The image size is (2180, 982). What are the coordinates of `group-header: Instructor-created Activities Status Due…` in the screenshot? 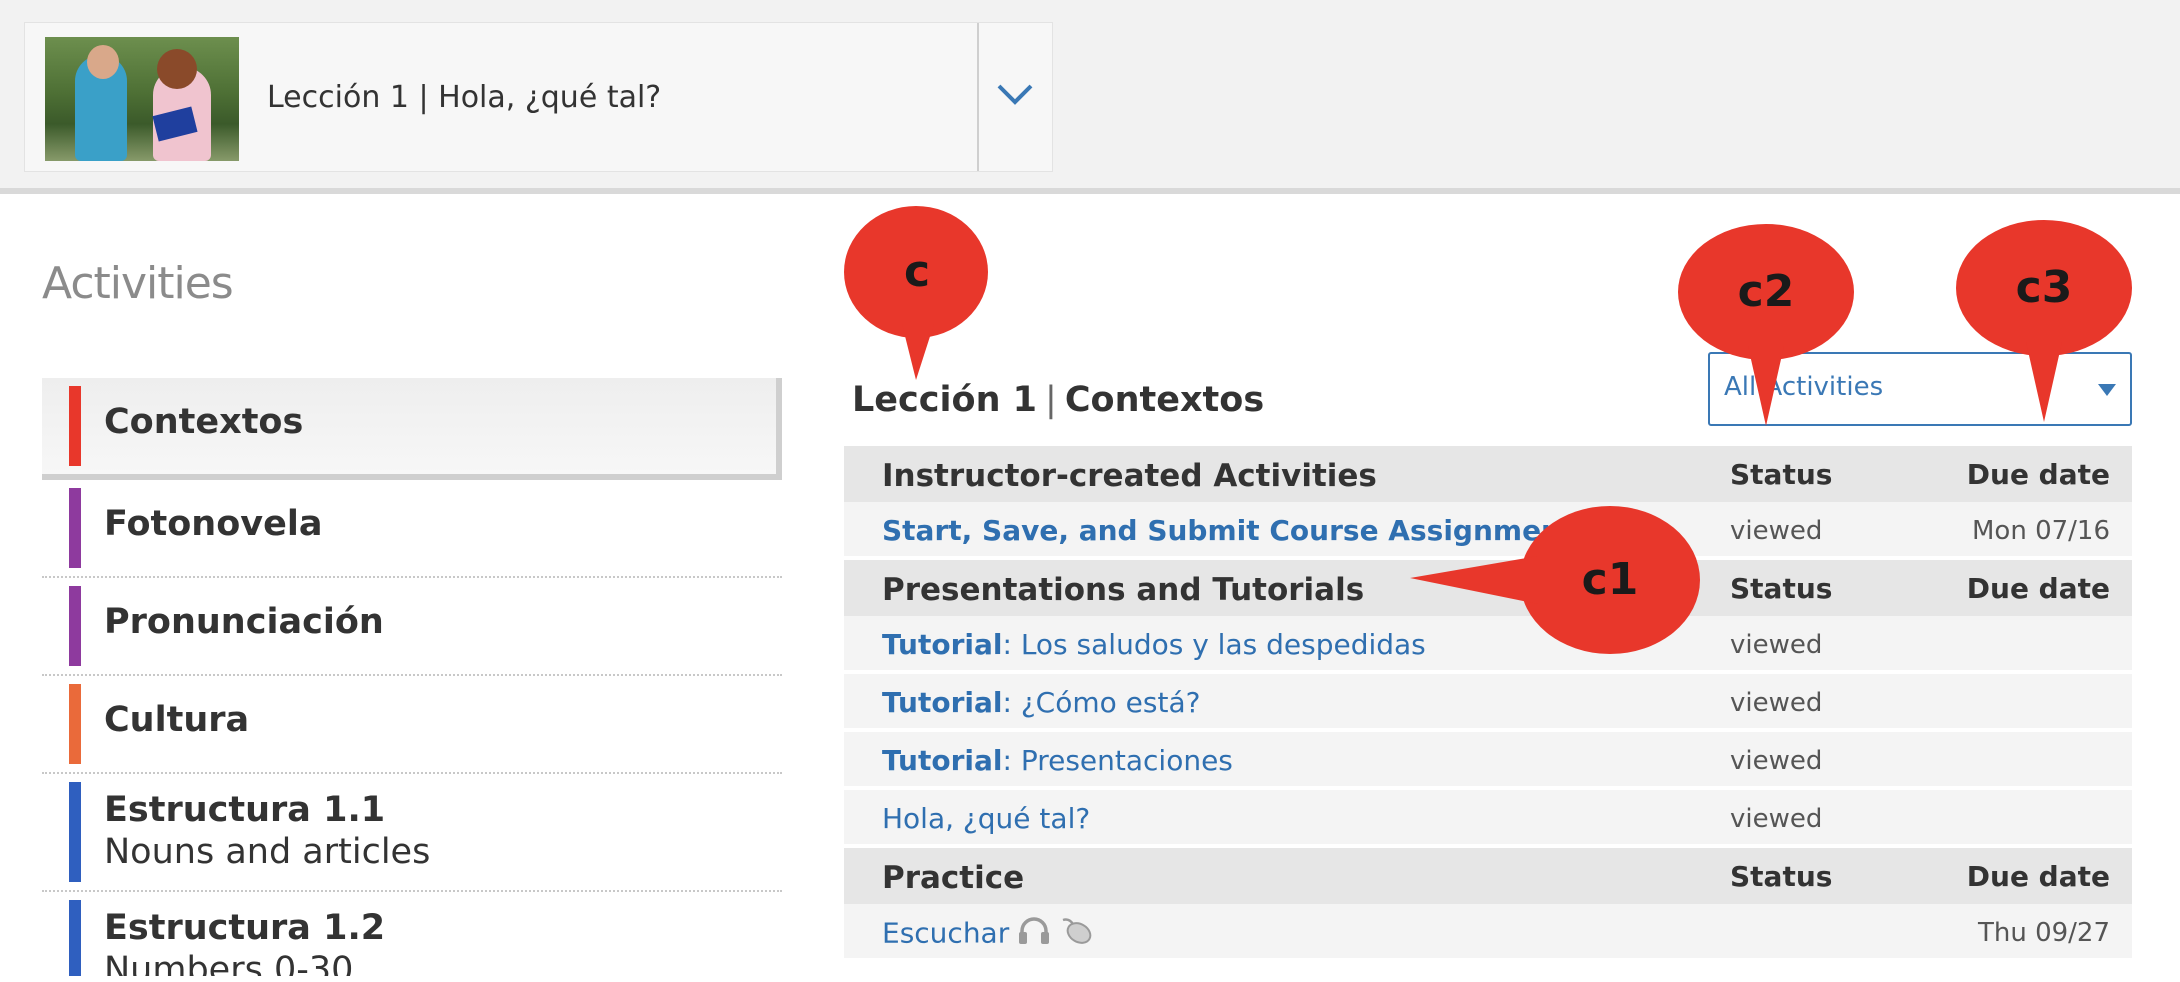 It's located at (1488, 474).